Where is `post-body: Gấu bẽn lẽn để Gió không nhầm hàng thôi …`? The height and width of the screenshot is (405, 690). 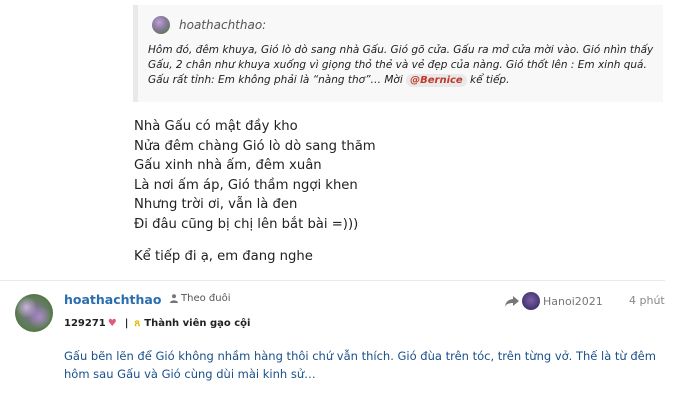
post-body: Gấu bẽn lẽn để Gió không nhầm hàng thôi … is located at coordinates (360, 365).